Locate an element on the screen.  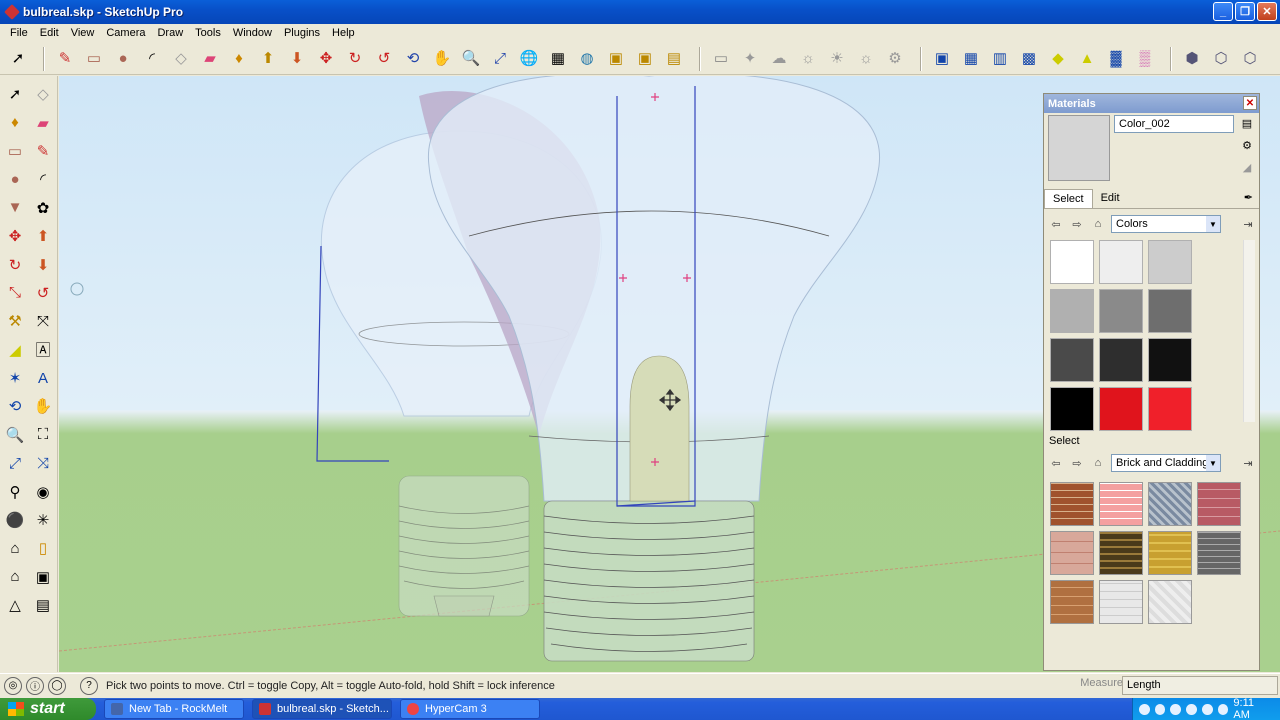
eraser-icon: ▰ is located at coordinates (43, 122).